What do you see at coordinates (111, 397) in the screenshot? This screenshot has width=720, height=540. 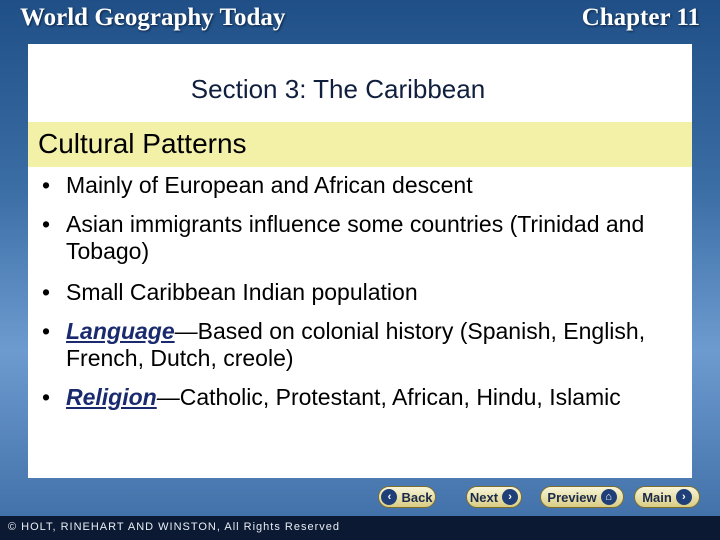 I see `term-religion-link: Religion` at bounding box center [111, 397].